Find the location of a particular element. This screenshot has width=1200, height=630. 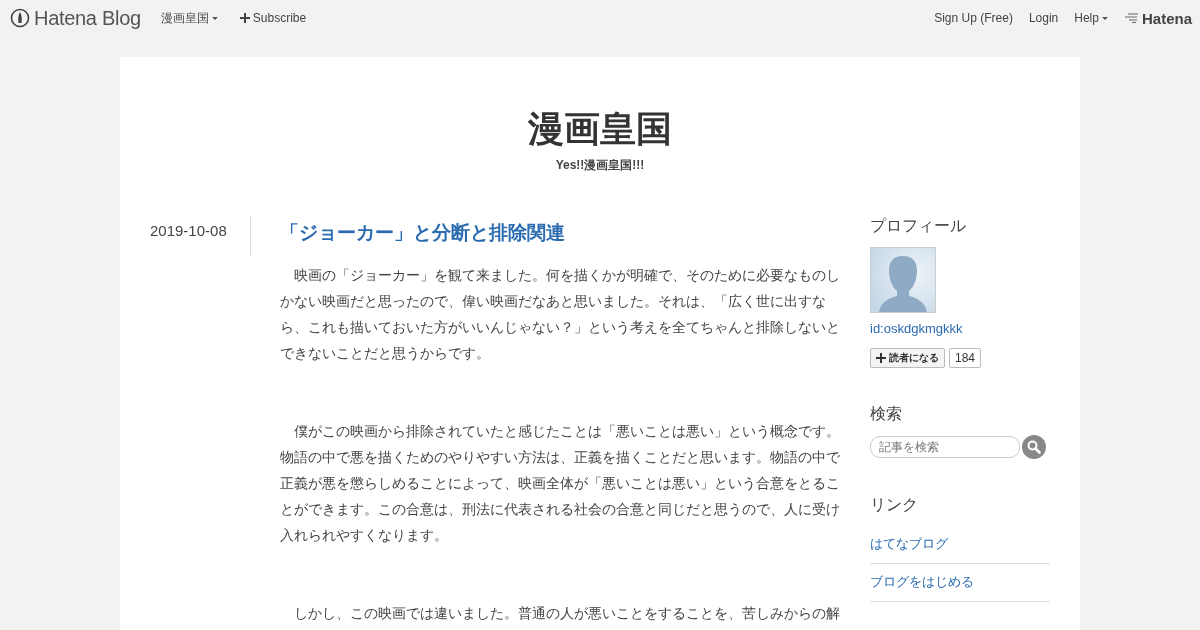

paragraph: 僕がこの映画から排除されていたと感じたことは「悪いことは悪い」という概念です。物語の中で悪を描くためのやりやすい方法は、正義を描くことだと思います。物語の中で正義が悪を懲らしめることによって、映画全体が「悪いことは悪い」という合意をとることができます。この合意は、刑法に代表される社会の合意と同じだと思うので、人に受け入れられやすくなります。 is located at coordinates (560, 483).